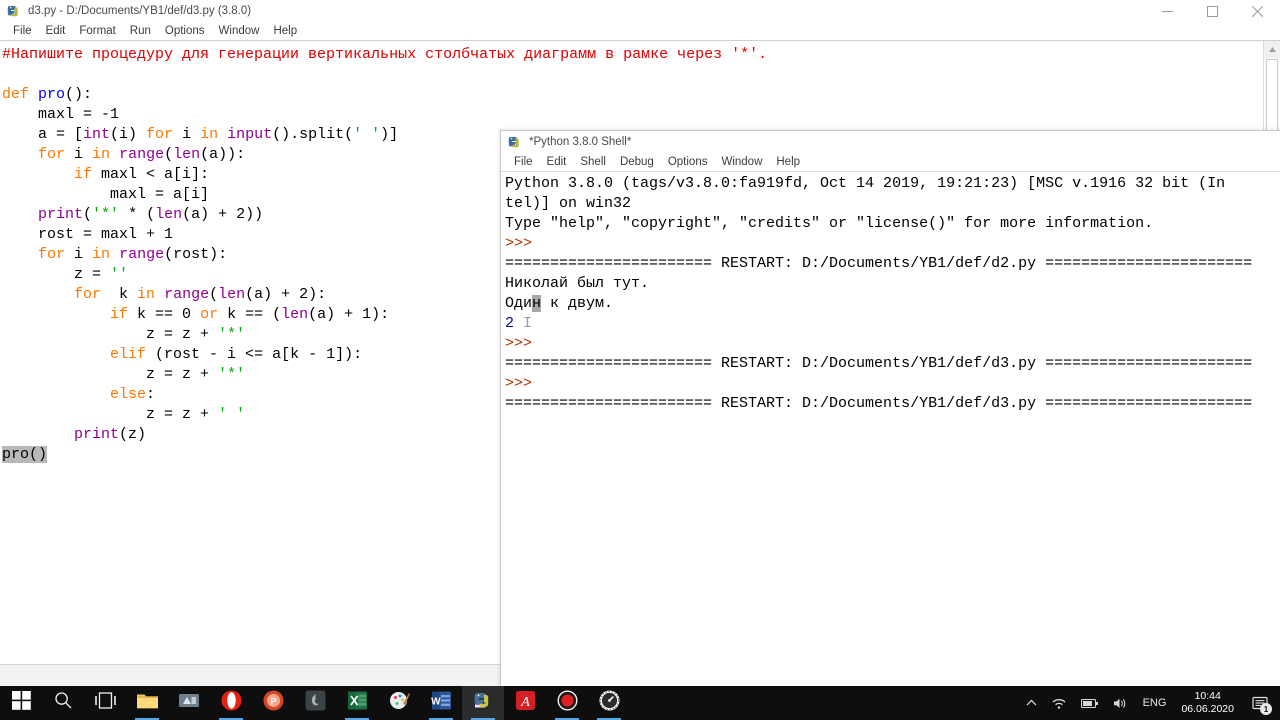  Describe the element at coordinates (1090, 703) in the screenshot. I see `battery-icon` at that location.